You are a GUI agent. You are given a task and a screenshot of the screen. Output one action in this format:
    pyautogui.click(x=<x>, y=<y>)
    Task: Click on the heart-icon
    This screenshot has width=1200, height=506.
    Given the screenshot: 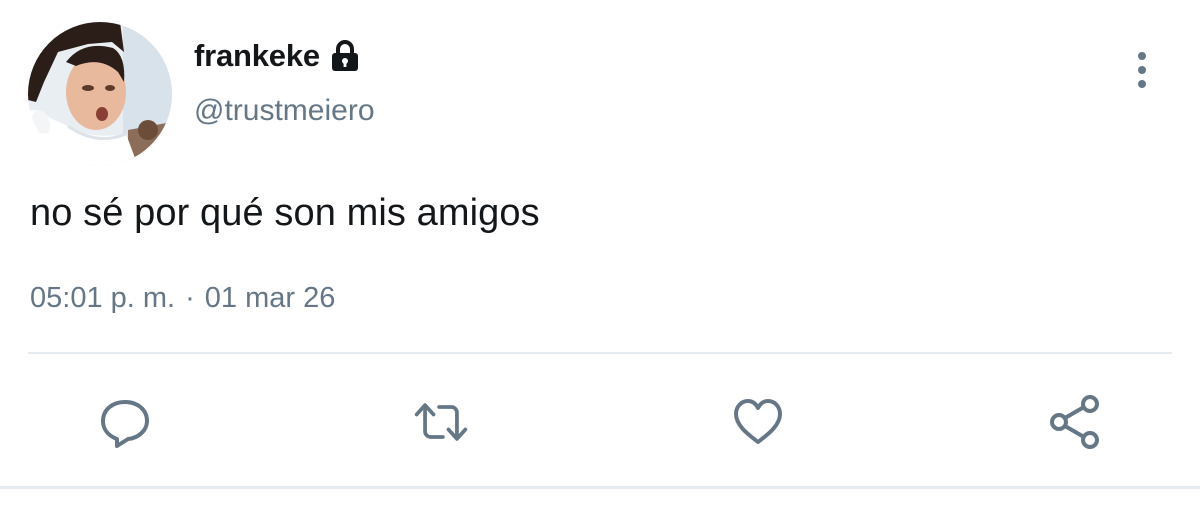 What is the action you would take?
    pyautogui.click(x=758, y=421)
    